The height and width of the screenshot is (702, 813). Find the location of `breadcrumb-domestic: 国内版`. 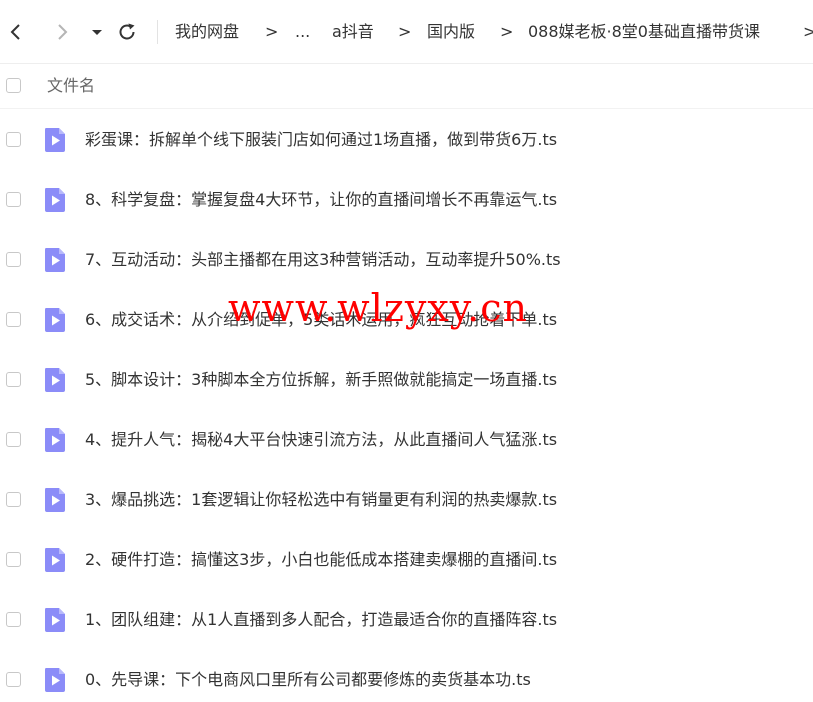

breadcrumb-domestic: 国内版 is located at coordinates (451, 32).